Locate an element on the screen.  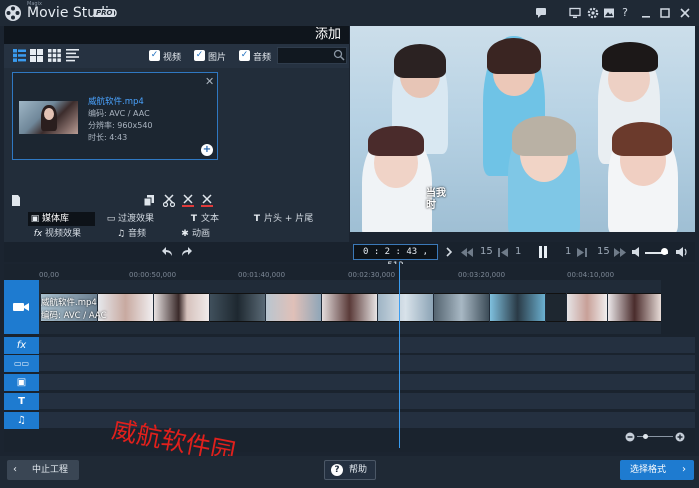
undo-icon is located at coordinates (167, 252).